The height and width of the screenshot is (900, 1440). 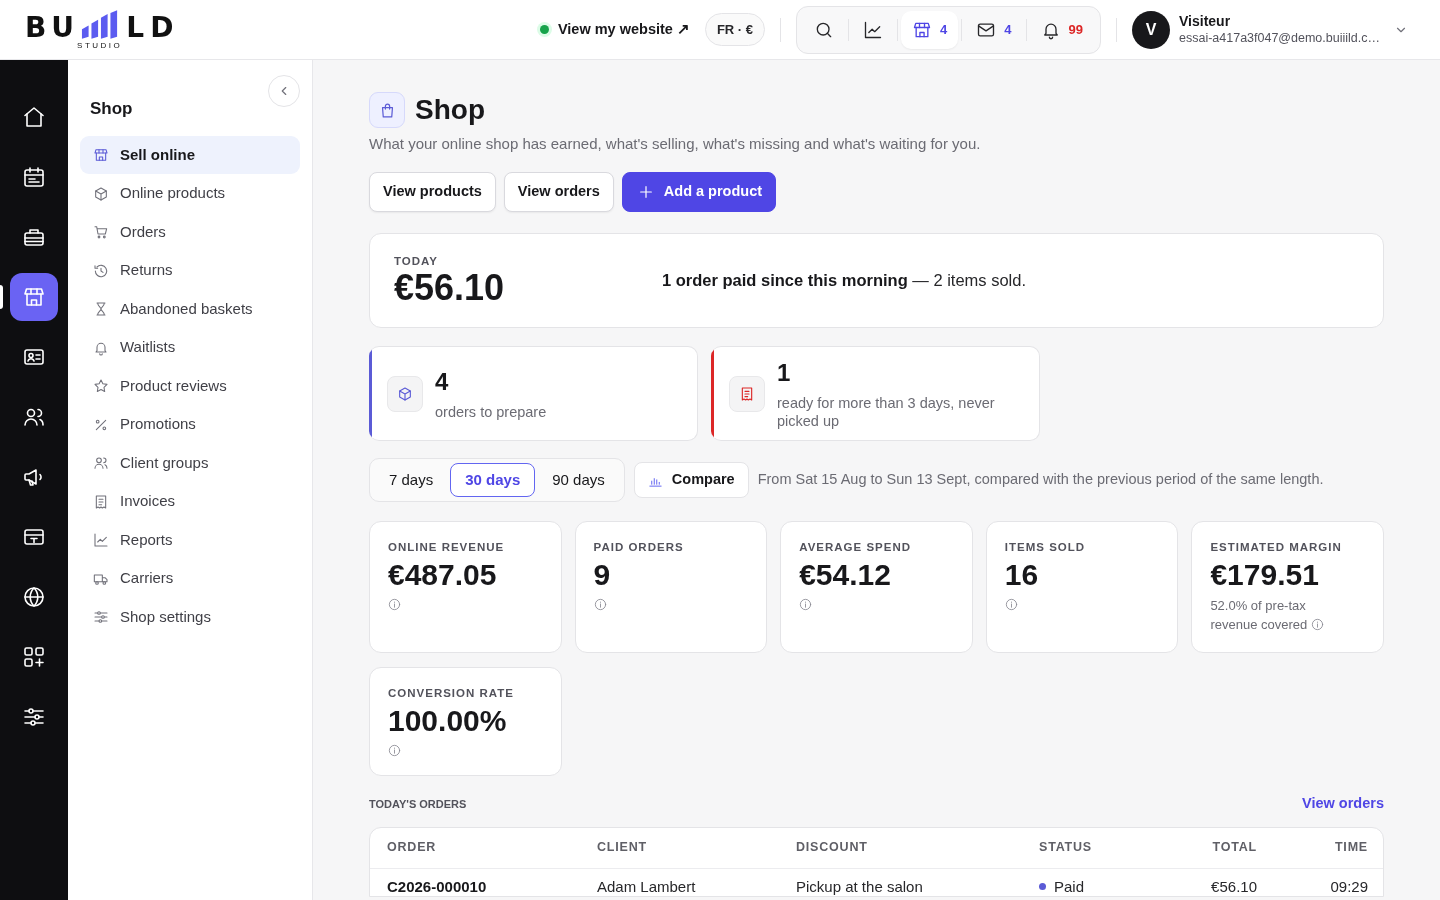 I want to click on kpi-value: 16, so click(x=1021, y=575).